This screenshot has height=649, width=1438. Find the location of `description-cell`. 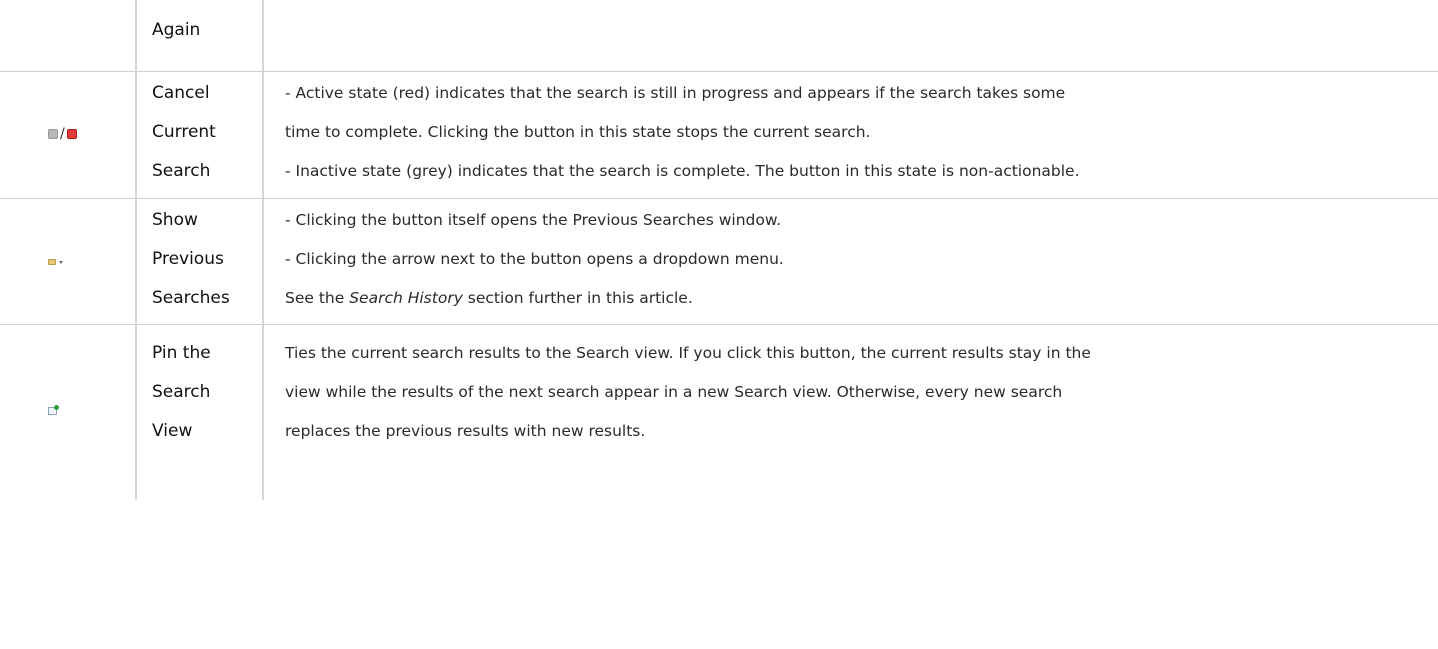

description-cell is located at coordinates (851, 35).